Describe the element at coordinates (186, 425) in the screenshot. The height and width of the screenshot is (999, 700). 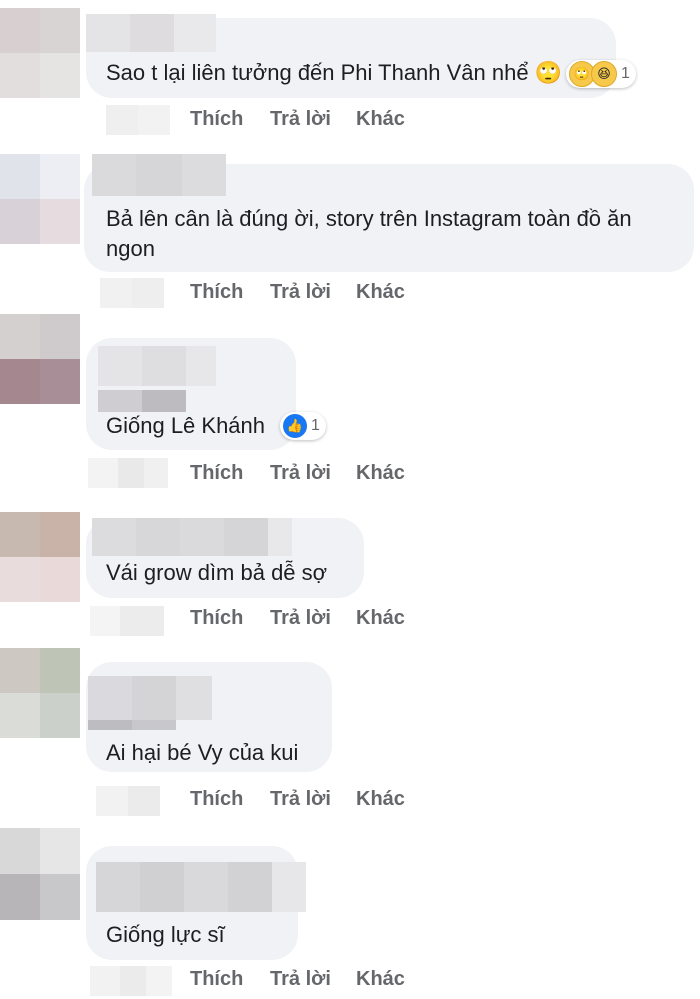
I see `comment-text: Giống Lê Khánh` at that location.